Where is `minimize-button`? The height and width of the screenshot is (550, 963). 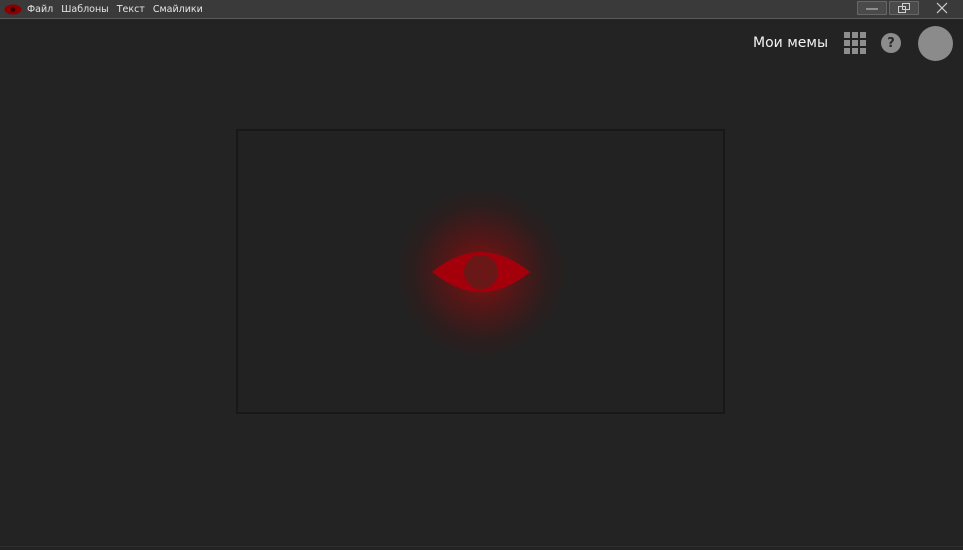
minimize-button is located at coordinates (872, 8).